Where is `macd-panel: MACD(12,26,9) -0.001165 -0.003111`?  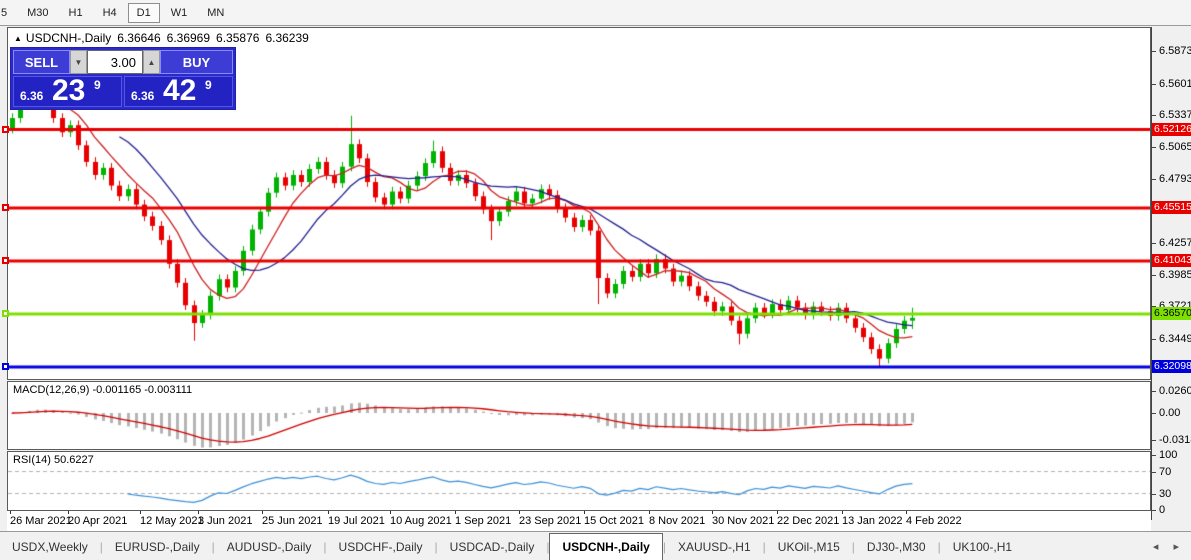 macd-panel: MACD(12,26,9) -0.001165 -0.003111 is located at coordinates (579, 415).